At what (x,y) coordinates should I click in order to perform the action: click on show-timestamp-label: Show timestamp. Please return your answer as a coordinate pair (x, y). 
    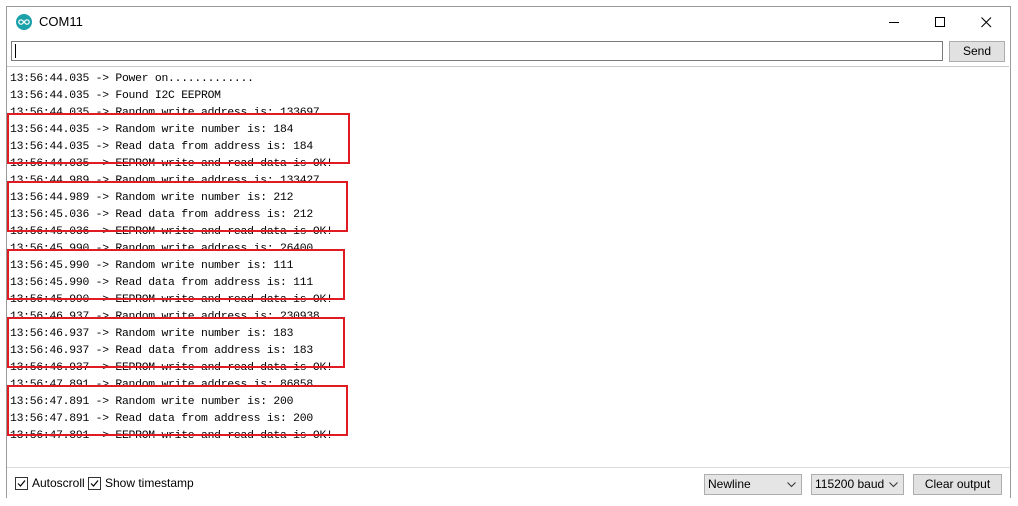
    Looking at the image, I should click on (149, 483).